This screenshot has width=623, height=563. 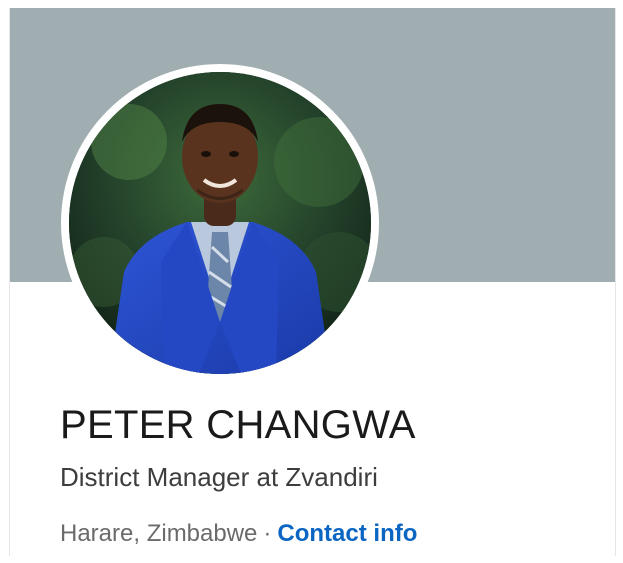 What do you see at coordinates (159, 533) in the screenshot?
I see `profile-location: Harare, Zimbabwe` at bounding box center [159, 533].